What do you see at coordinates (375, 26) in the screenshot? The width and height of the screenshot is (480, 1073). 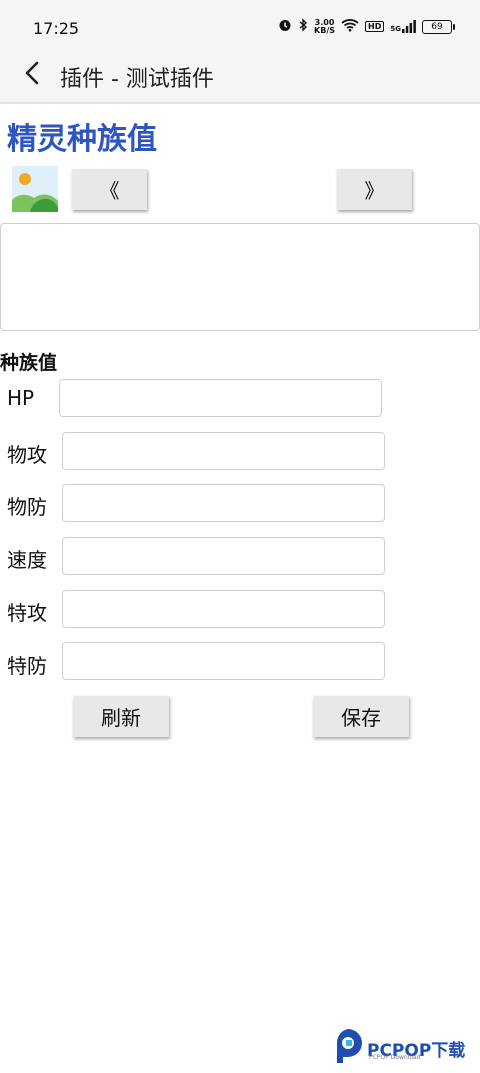 I see `hd-badge: HD` at bounding box center [375, 26].